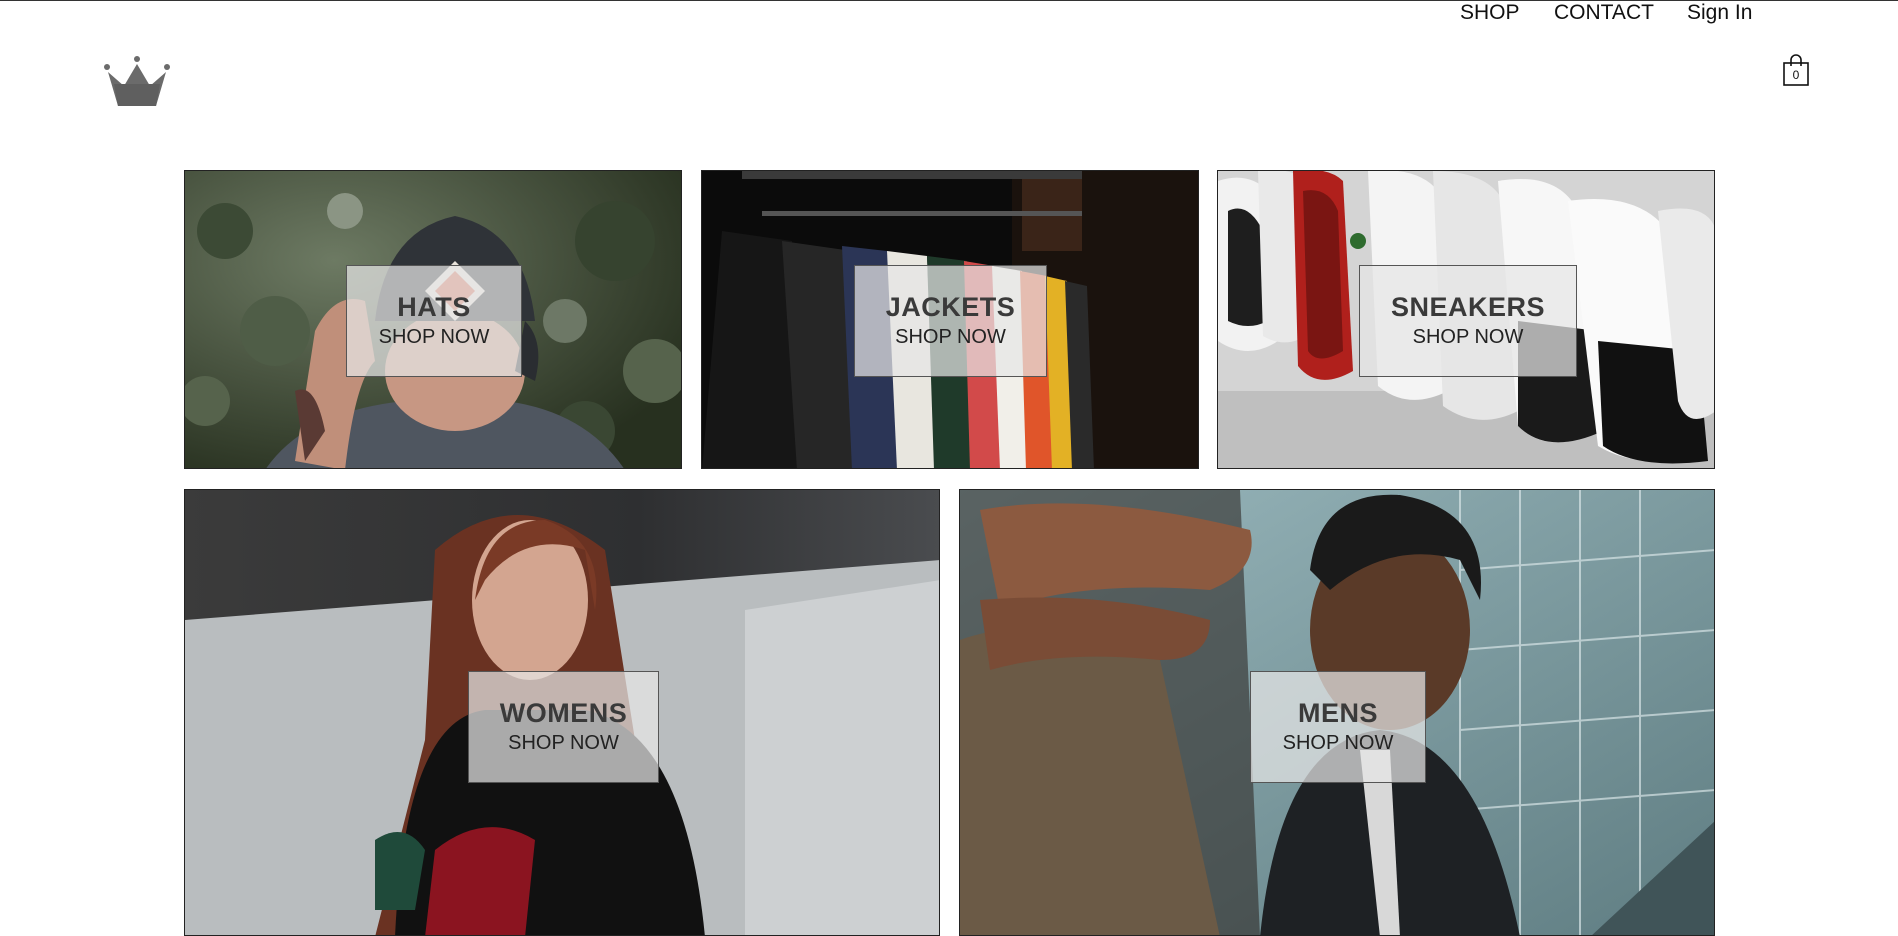 The height and width of the screenshot is (936, 1898). What do you see at coordinates (434, 307) in the screenshot?
I see `category-title: HATS` at bounding box center [434, 307].